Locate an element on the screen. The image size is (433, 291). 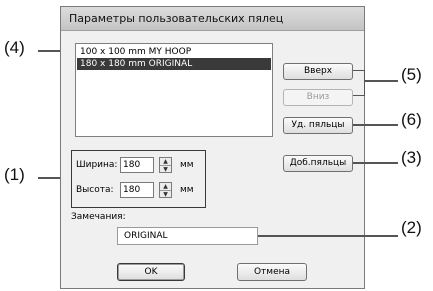
callout-5: (5) is located at coordinates (411, 74).